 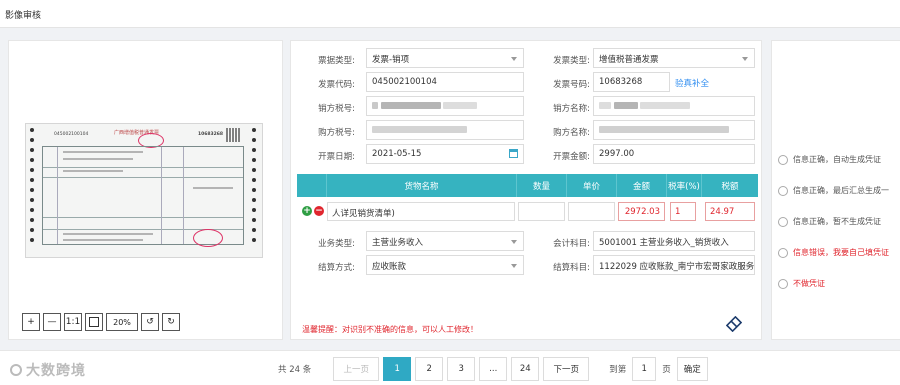 I want to click on item-name-field: 人详见销货清单), so click(x=421, y=211).